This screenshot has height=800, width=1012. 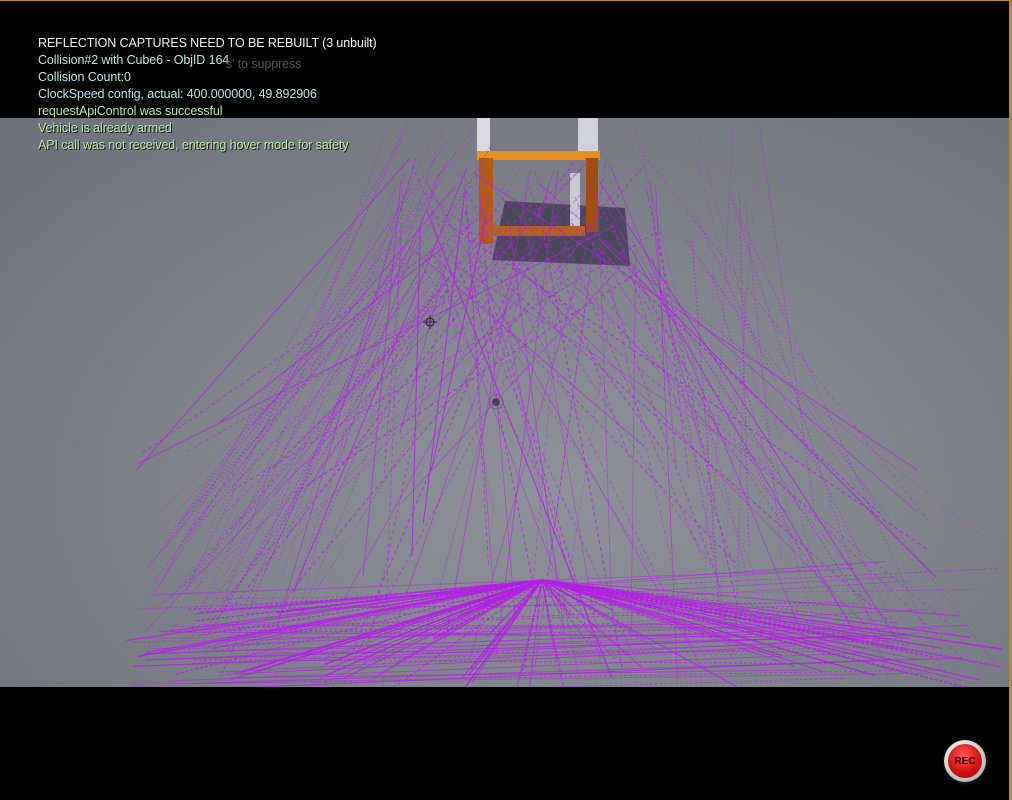 I want to click on drone-marker, so click(x=430, y=322).